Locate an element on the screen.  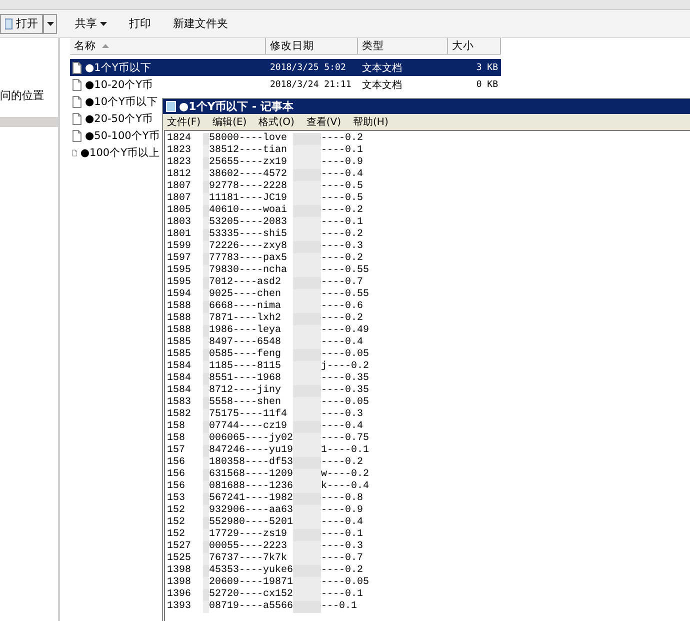
text-fragment: 180358----df53 is located at coordinates (251, 463).